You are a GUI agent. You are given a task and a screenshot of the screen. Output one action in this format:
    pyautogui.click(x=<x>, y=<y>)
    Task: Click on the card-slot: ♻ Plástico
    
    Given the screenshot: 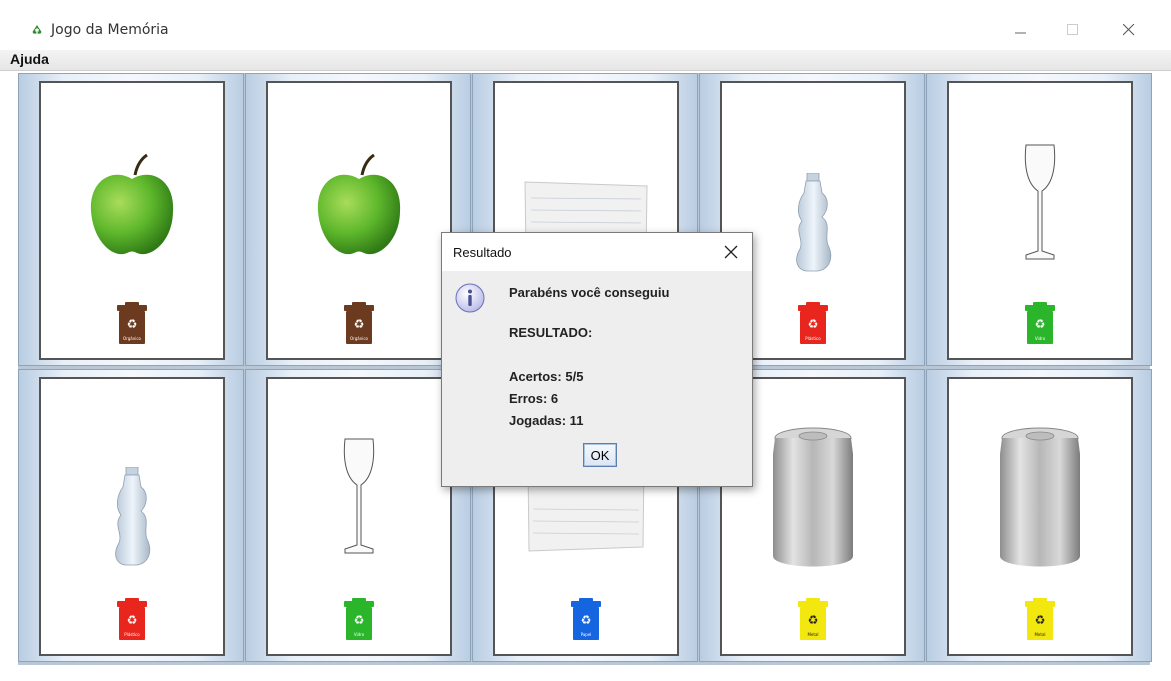 What is the action you would take?
    pyautogui.click(x=131, y=515)
    